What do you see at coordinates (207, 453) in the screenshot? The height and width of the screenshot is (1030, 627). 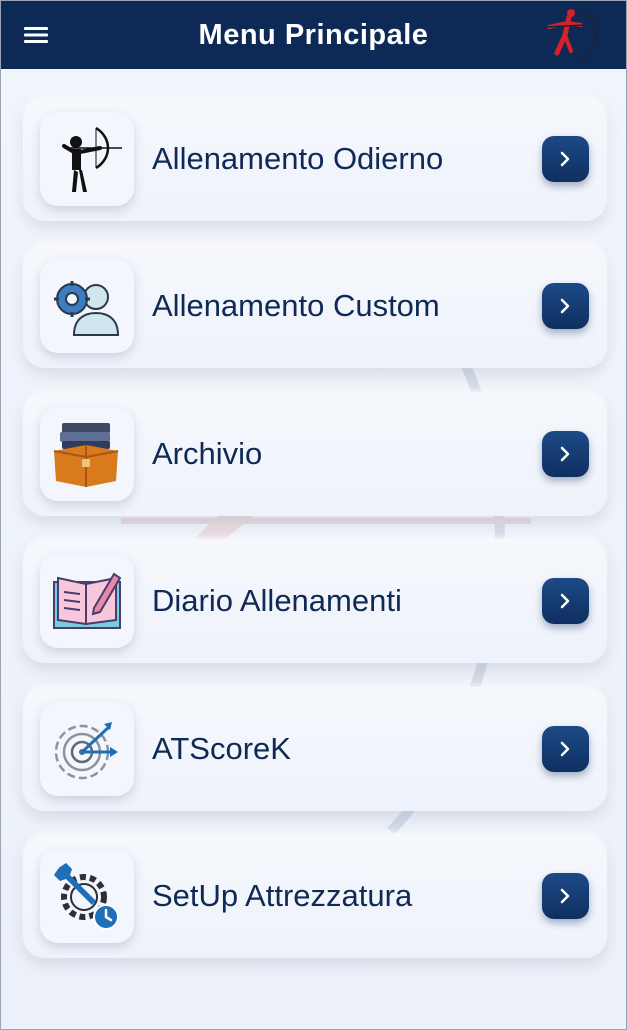 I see `menu-item-label: Archivio` at bounding box center [207, 453].